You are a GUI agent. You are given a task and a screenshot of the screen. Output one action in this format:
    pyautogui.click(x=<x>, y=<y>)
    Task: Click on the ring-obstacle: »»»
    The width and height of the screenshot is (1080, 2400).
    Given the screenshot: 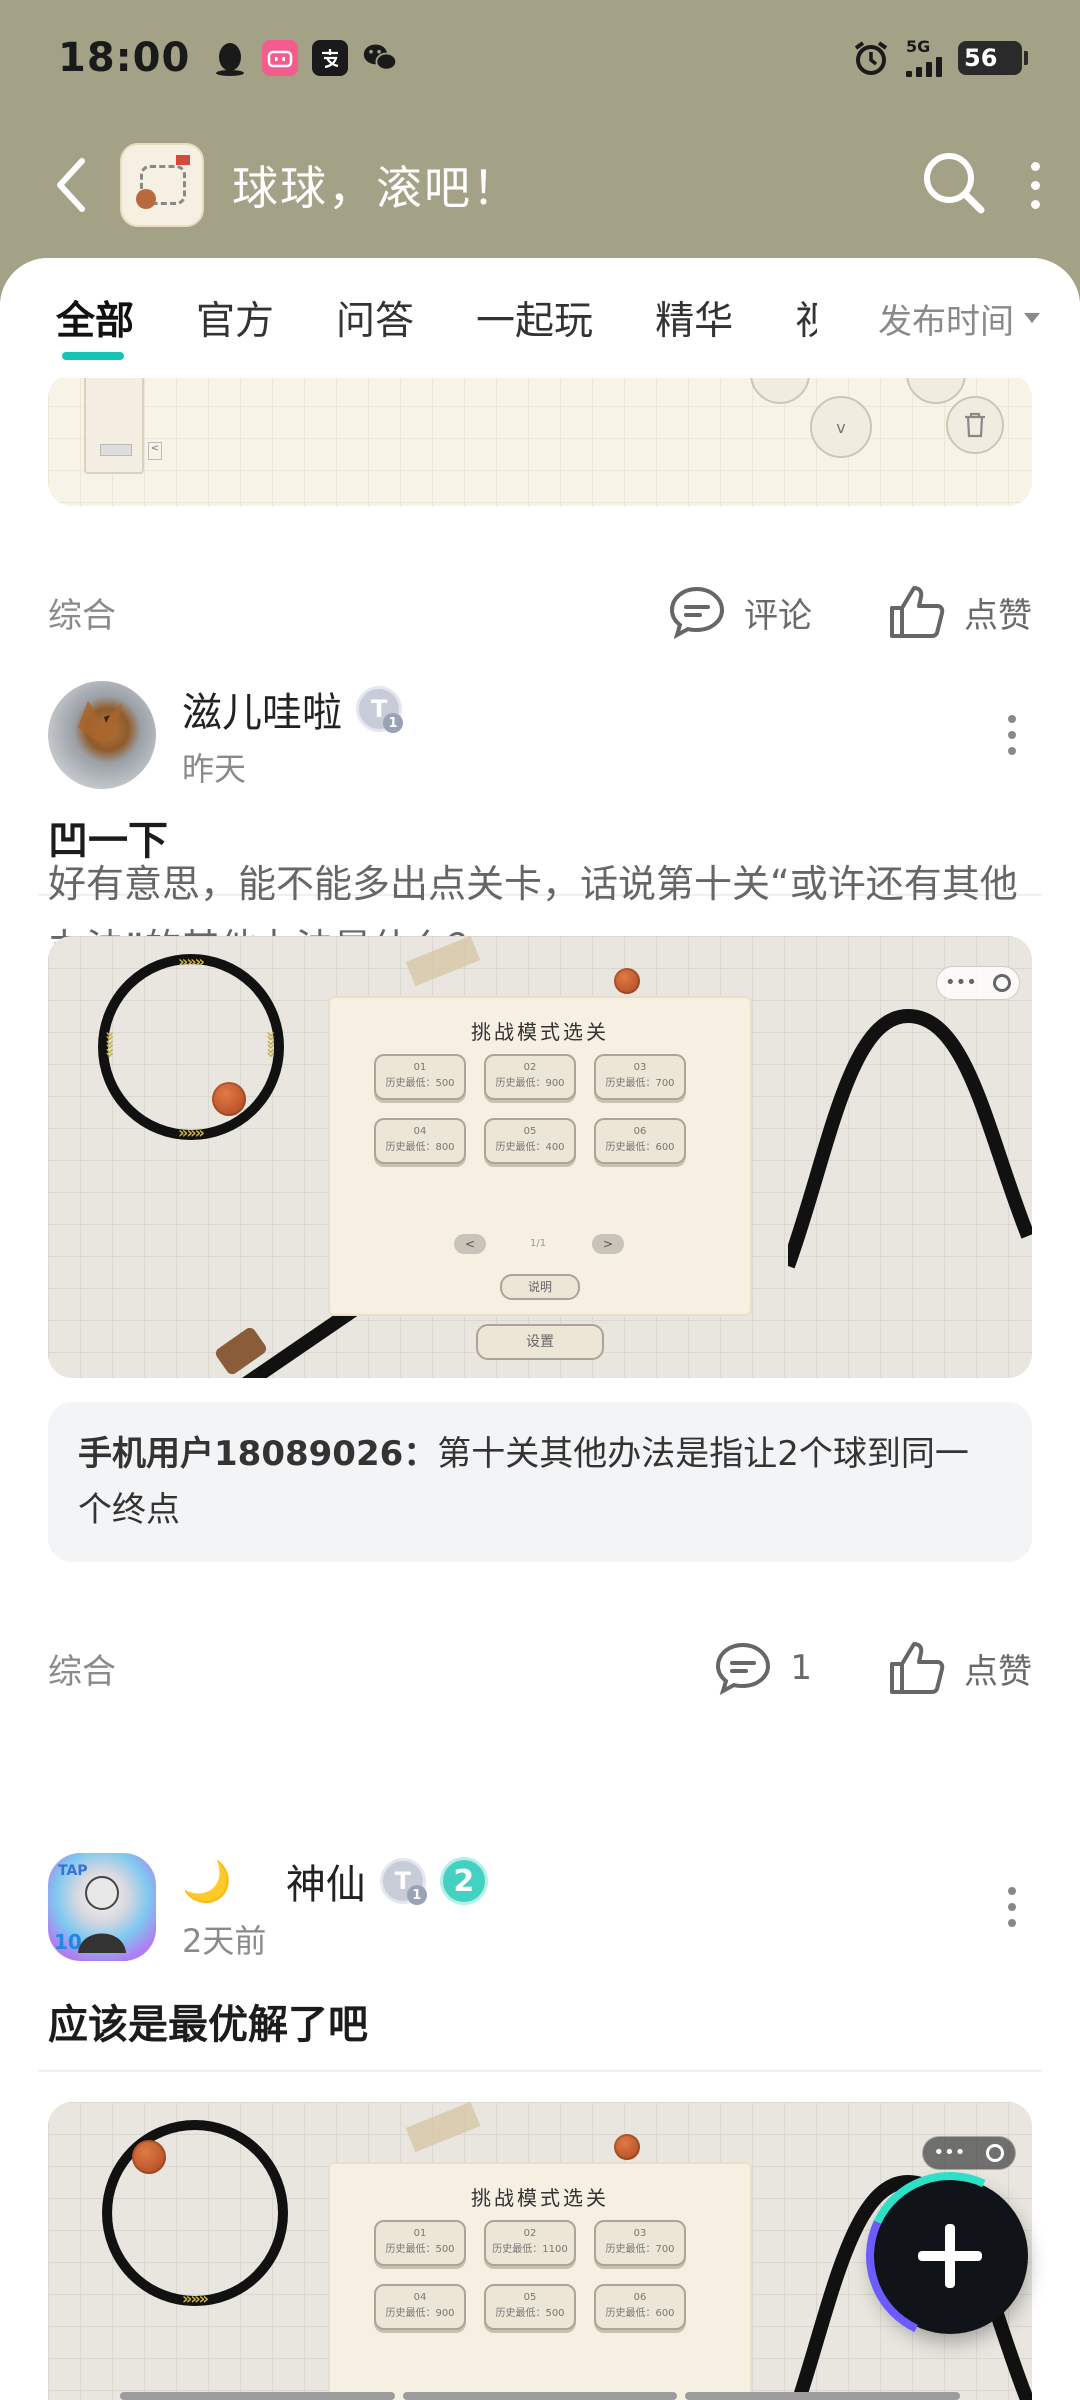 What is the action you would take?
    pyautogui.click(x=195, y=2214)
    